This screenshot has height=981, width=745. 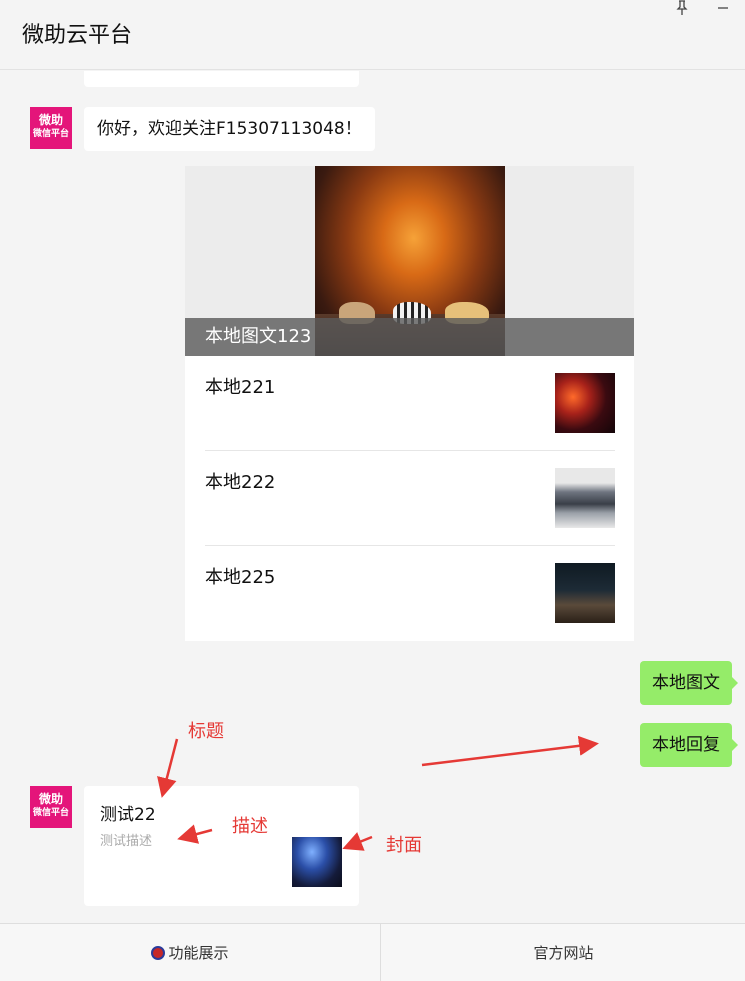 I want to click on window-title: 微助云平台, so click(x=77, y=35).